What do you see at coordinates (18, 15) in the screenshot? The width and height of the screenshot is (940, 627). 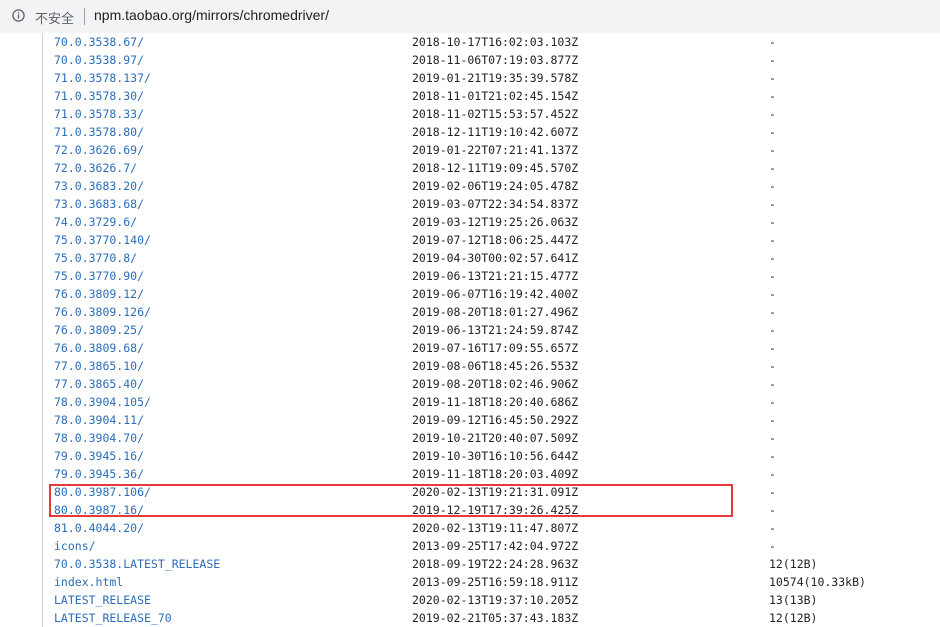 I see `info-icon` at bounding box center [18, 15].